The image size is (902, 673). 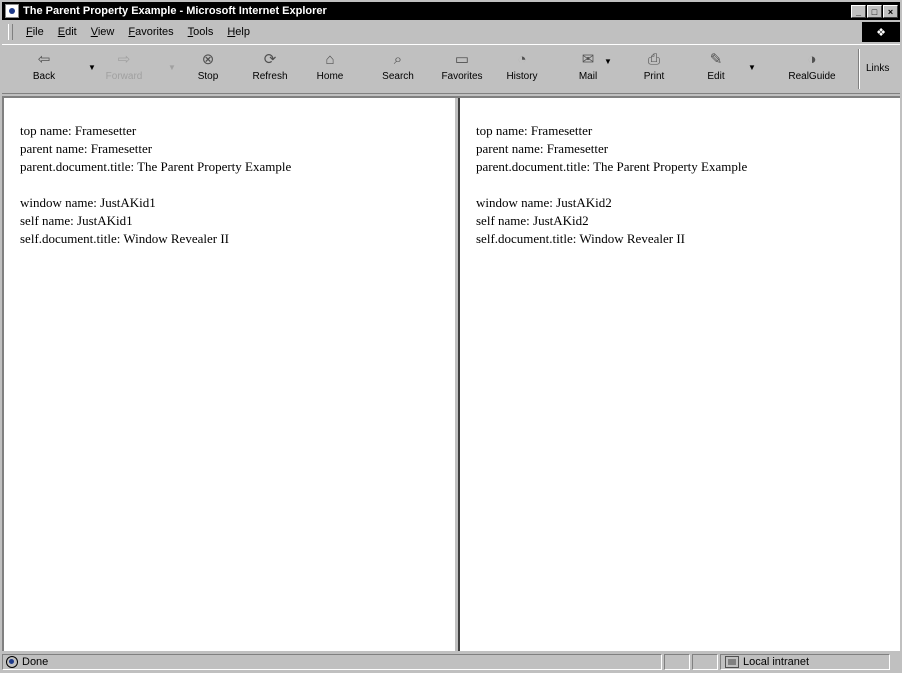 I want to click on status-bar: Done Local intranet, so click(x=451, y=662).